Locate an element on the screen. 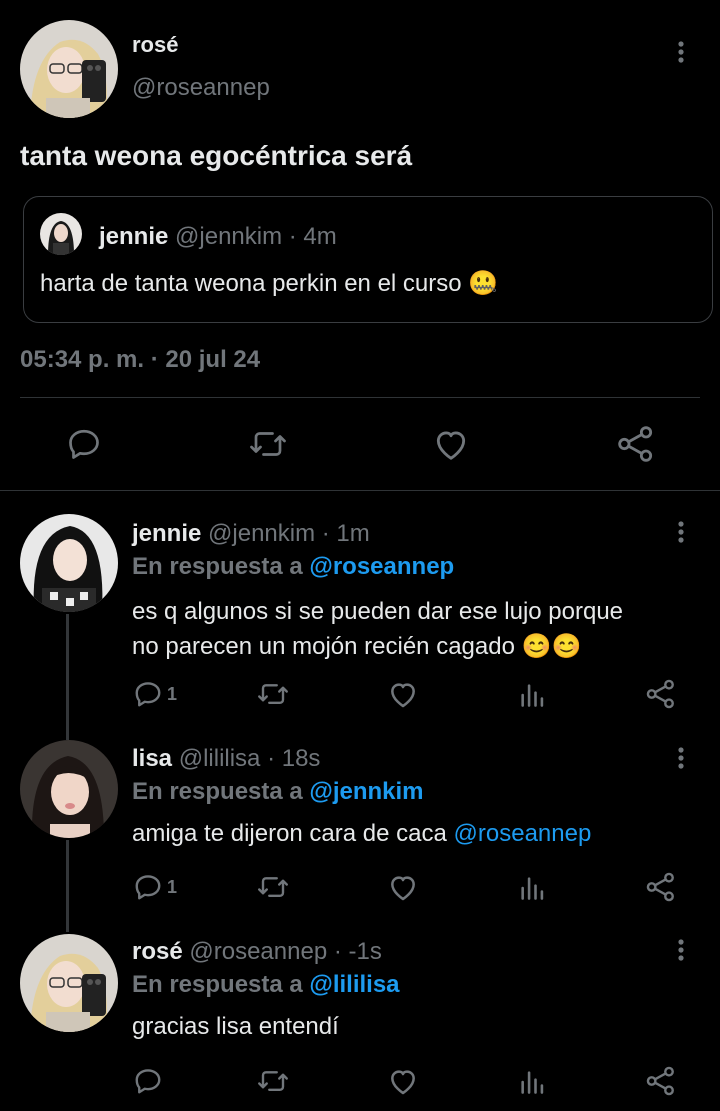  avatar-jennie-small is located at coordinates (61, 234).